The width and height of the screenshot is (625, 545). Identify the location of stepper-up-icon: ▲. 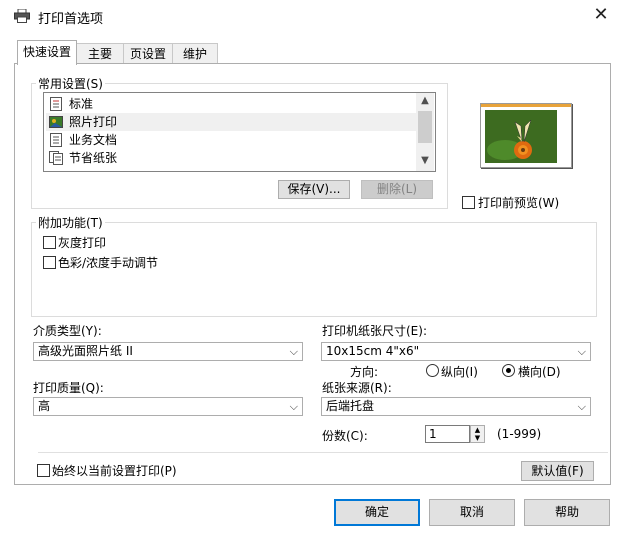
(477, 430).